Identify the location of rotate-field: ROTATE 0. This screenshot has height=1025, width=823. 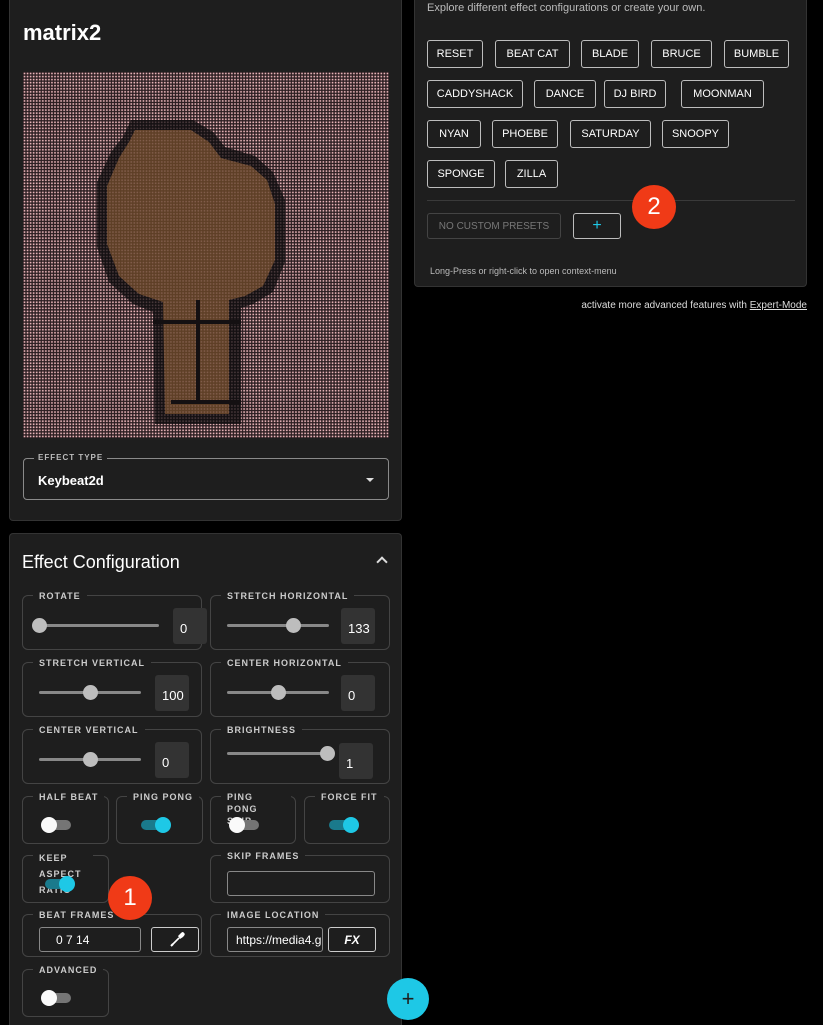
(114, 620).